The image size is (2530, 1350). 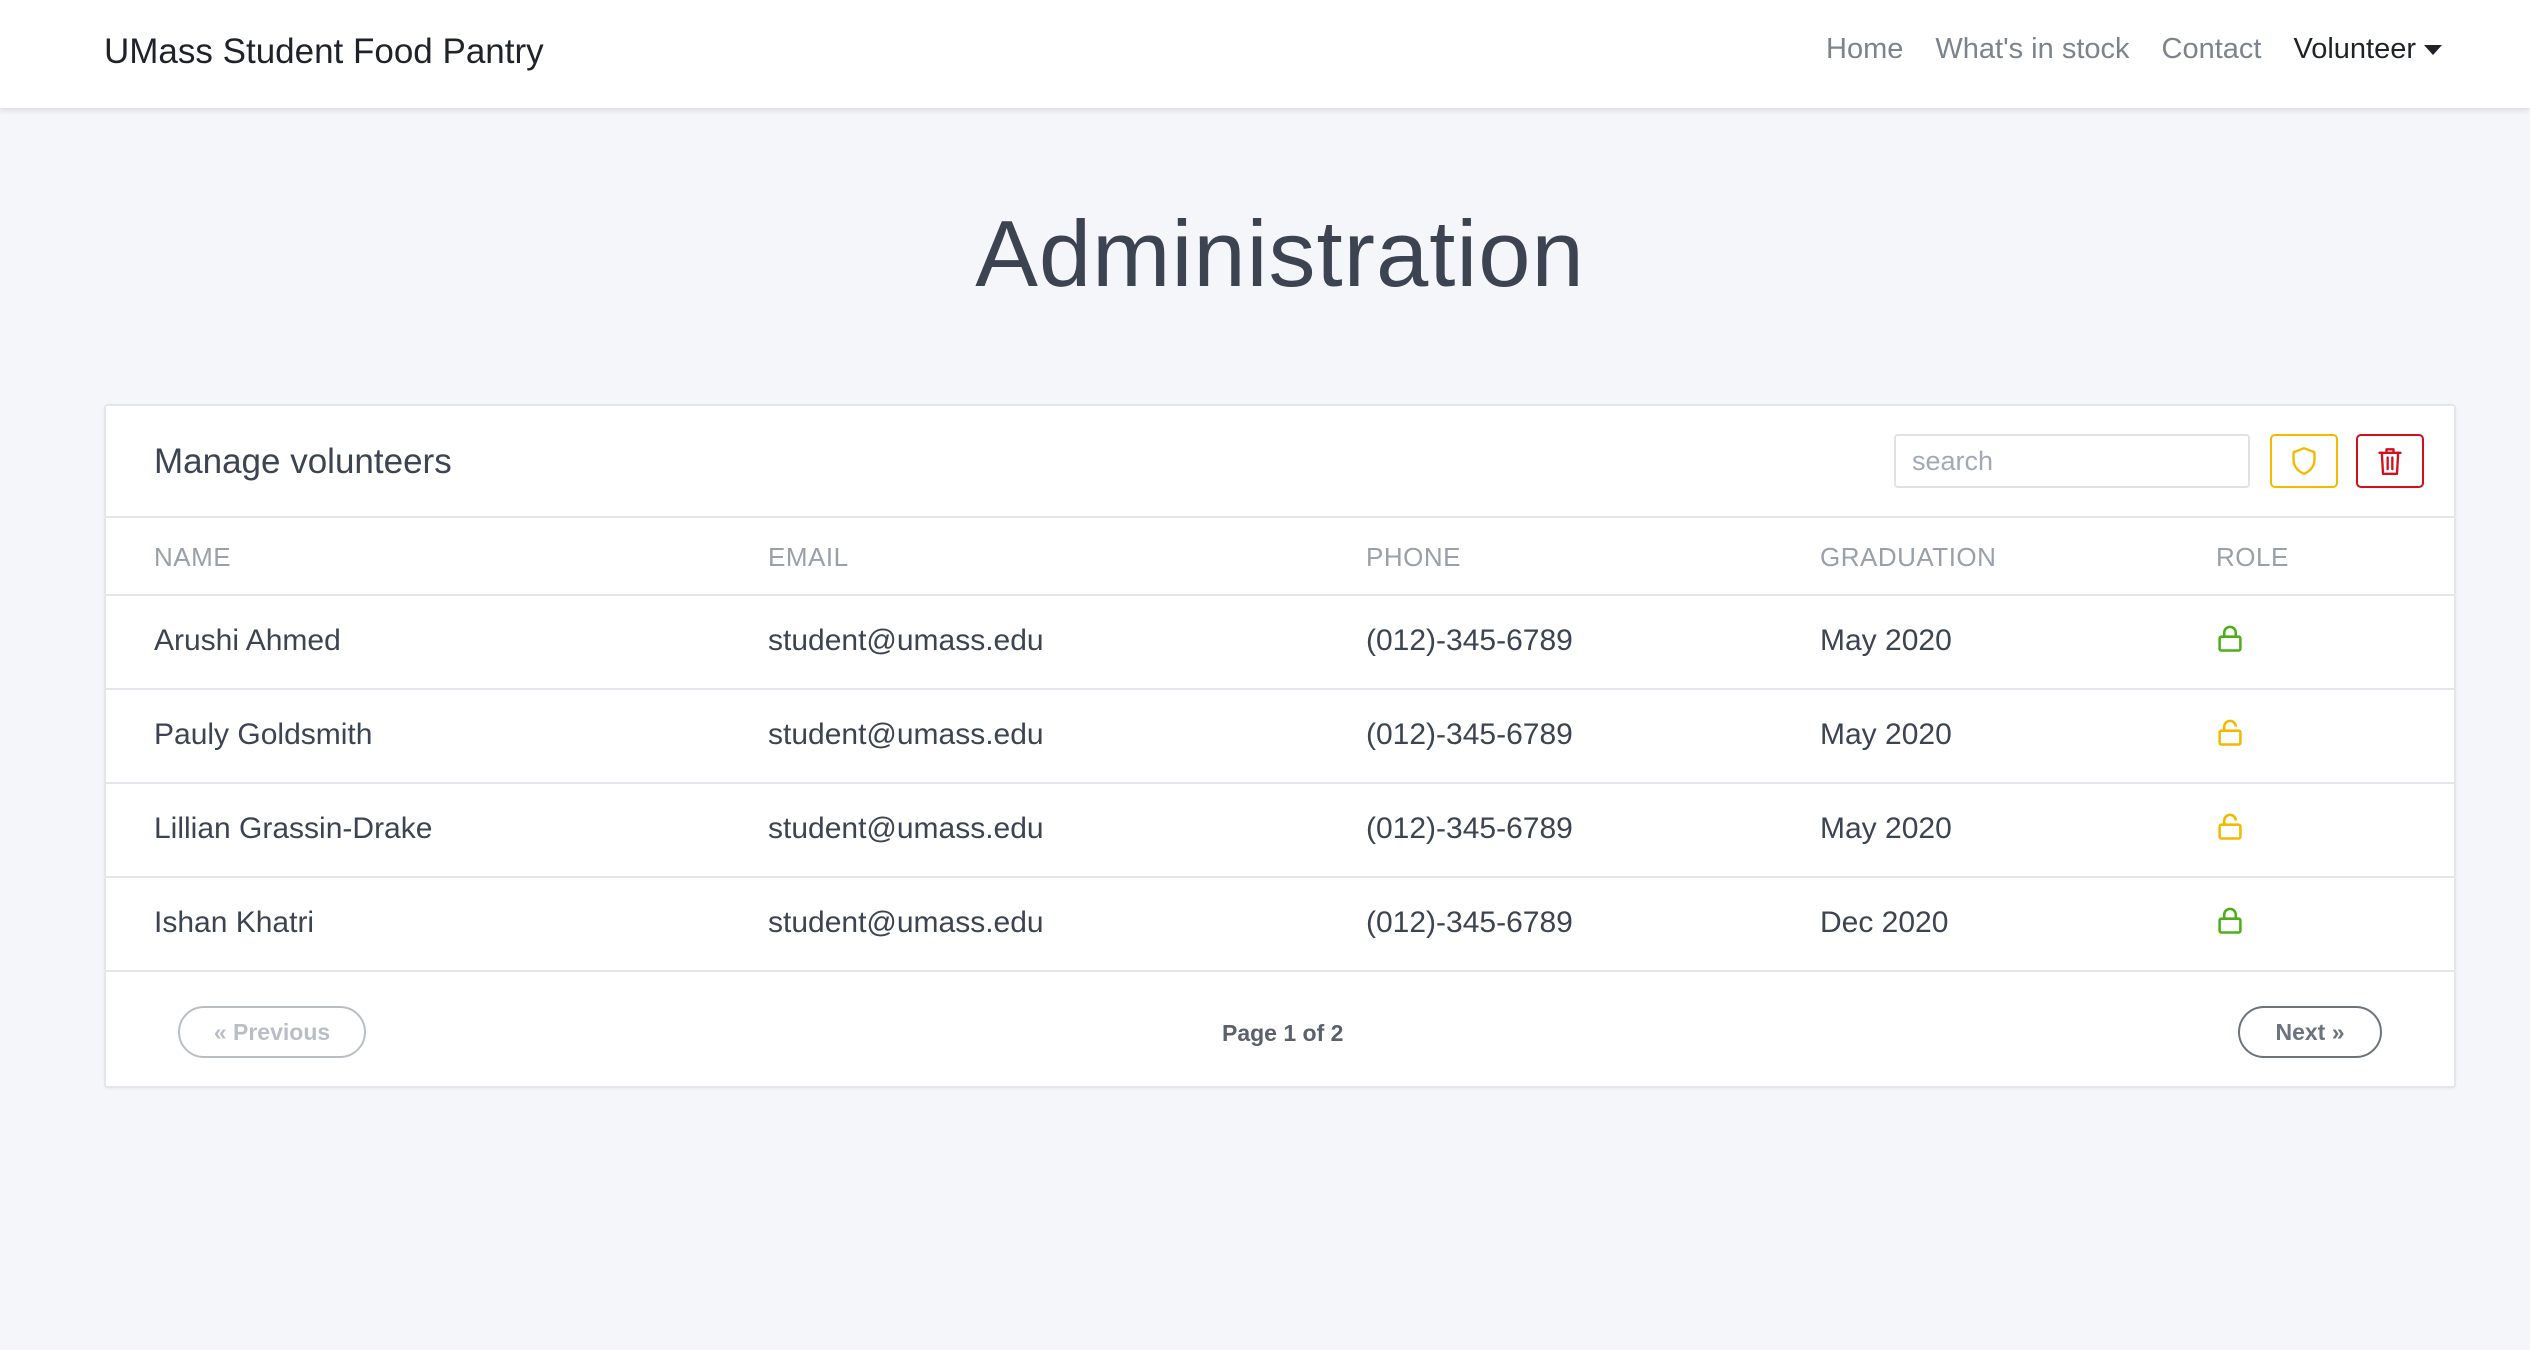 I want to click on make-admin-button, so click(x=2304, y=461).